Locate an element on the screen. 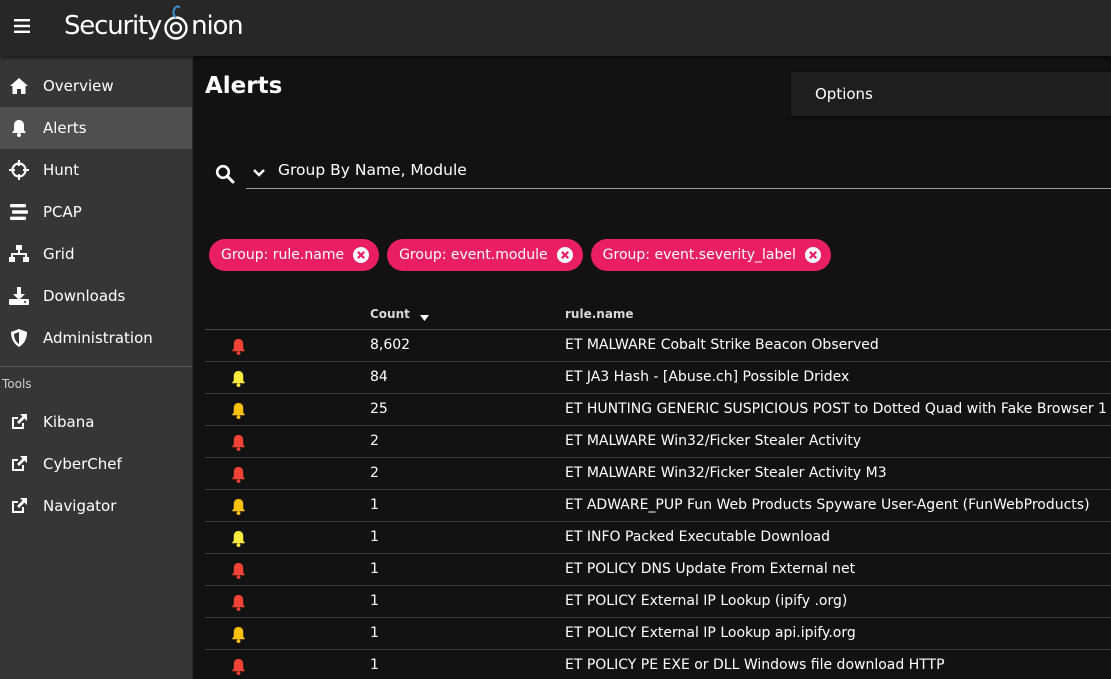 The height and width of the screenshot is (679, 1111). sidebar-item-administration: Administration is located at coordinates (96, 338).